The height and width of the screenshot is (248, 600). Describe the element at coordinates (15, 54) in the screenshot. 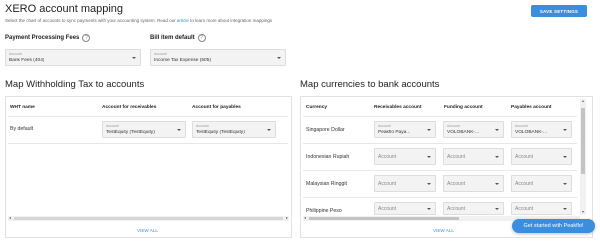

I see `fees-field-label: Account` at that location.